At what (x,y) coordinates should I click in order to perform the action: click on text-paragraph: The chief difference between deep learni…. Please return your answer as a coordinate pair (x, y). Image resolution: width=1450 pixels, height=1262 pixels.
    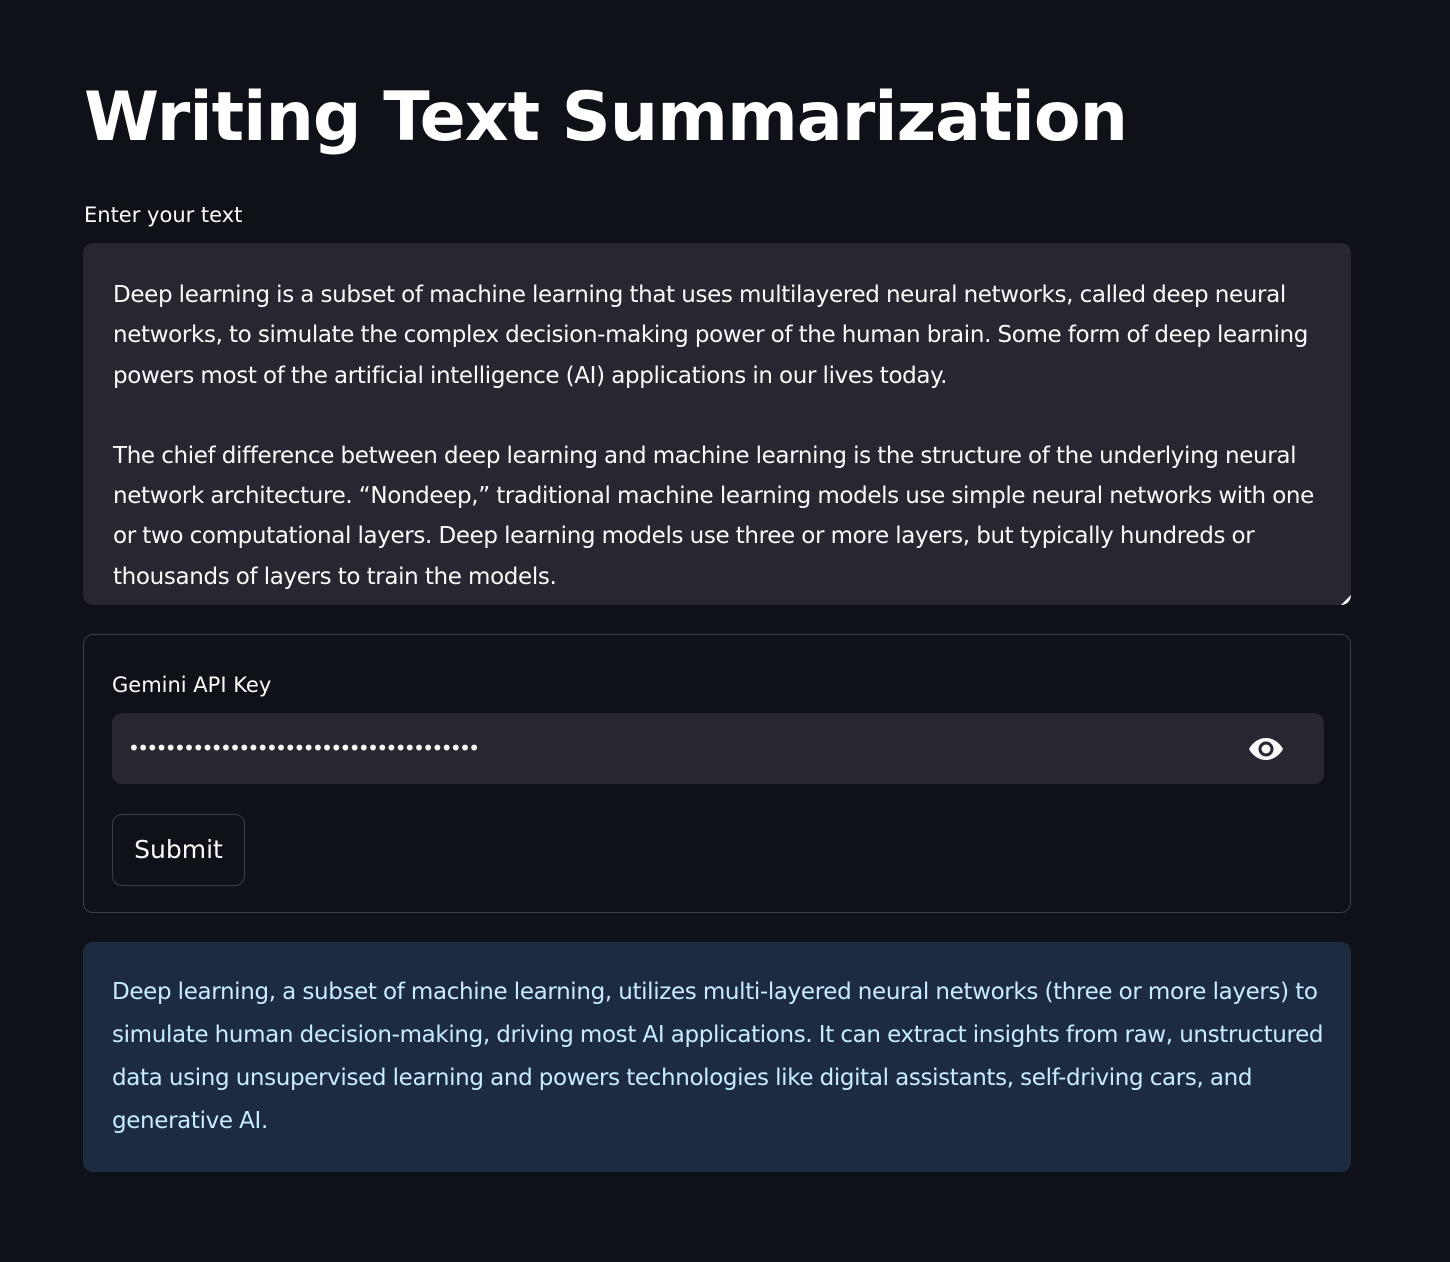
    Looking at the image, I should click on (713, 516).